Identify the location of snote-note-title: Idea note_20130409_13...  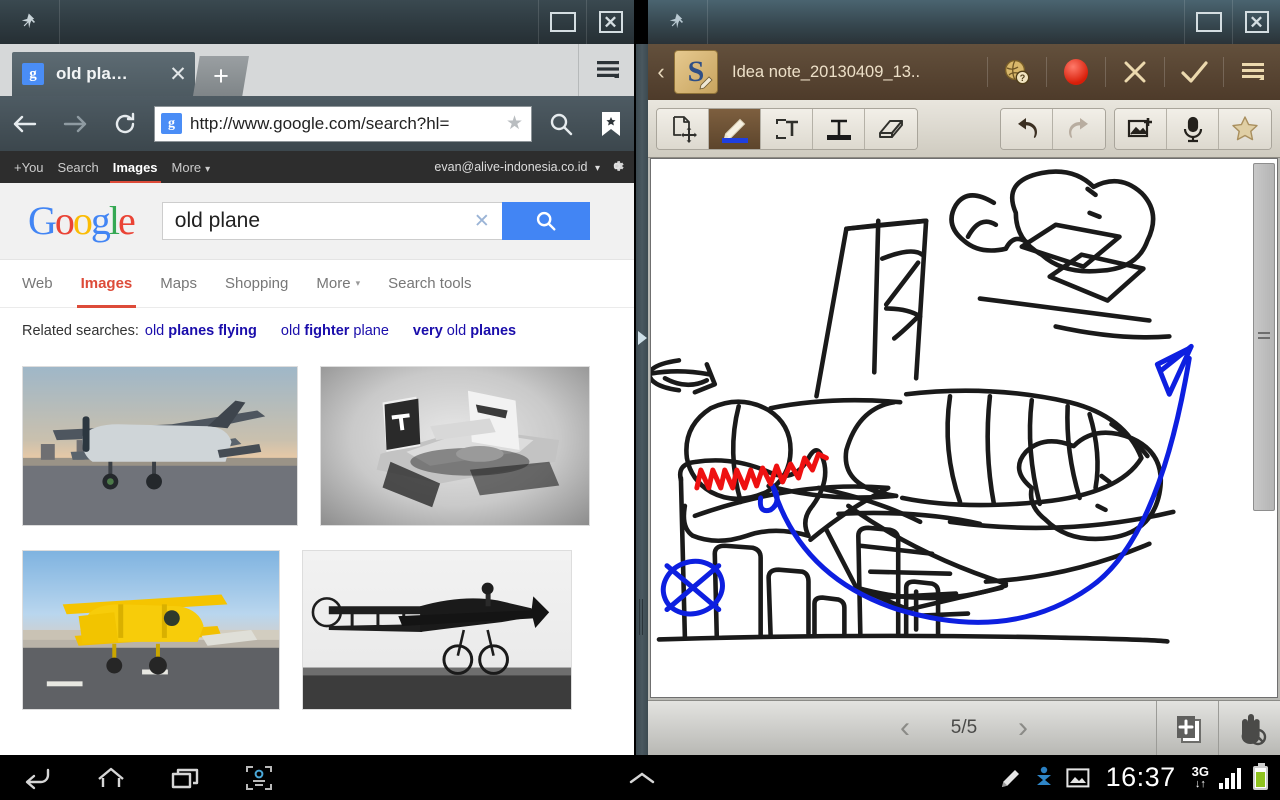
(826, 71).